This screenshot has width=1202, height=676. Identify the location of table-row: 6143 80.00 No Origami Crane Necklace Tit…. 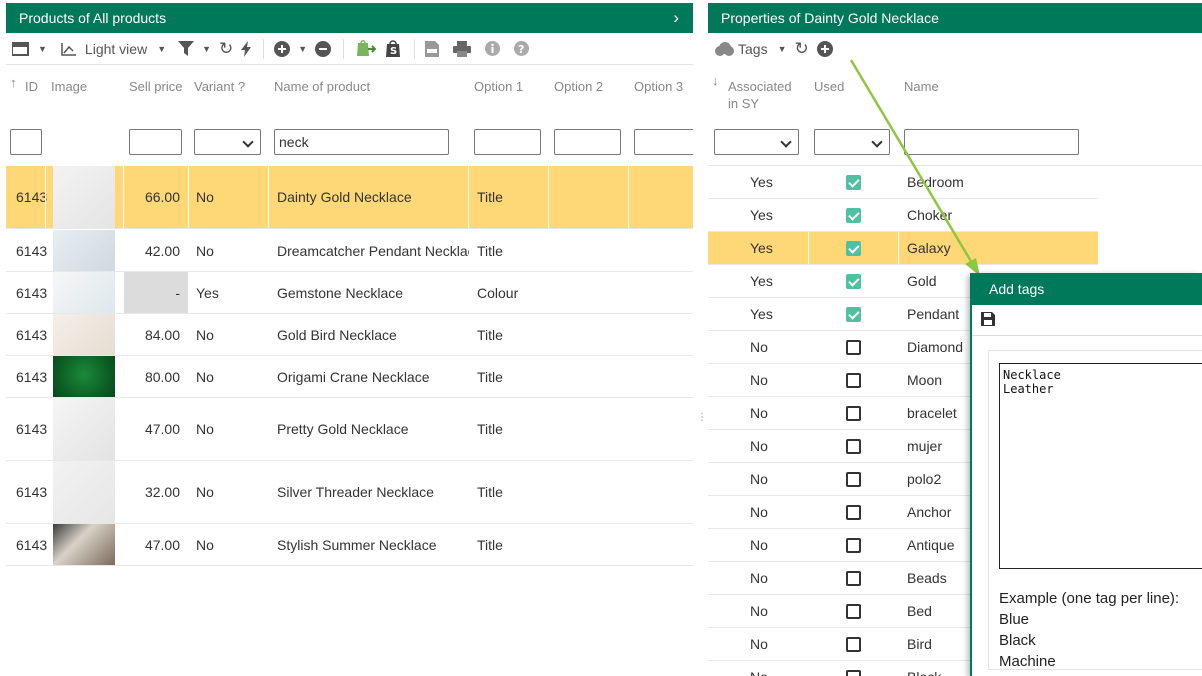
(349, 377).